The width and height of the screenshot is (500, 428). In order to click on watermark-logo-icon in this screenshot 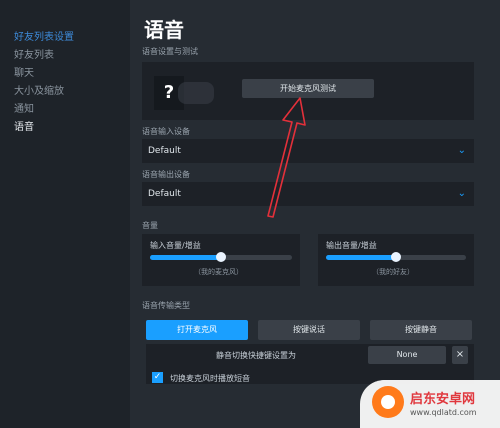, I will do `click(388, 402)`.